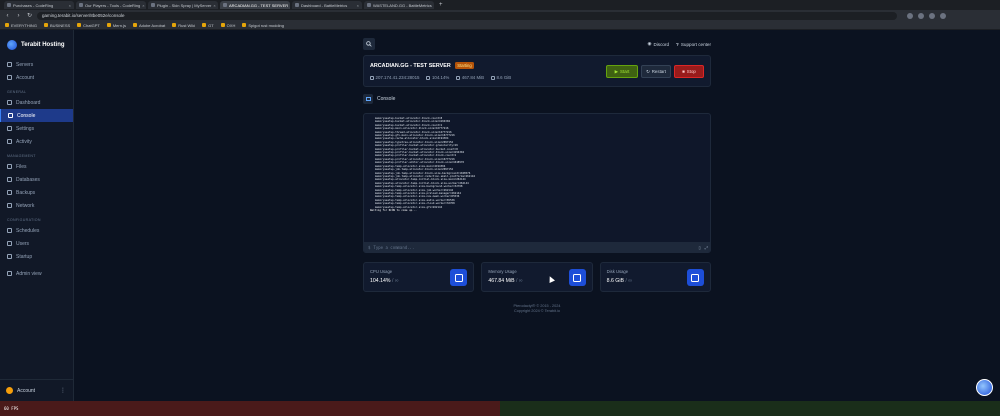 The width and height of the screenshot is (1000, 416). I want to click on console-controls: ▯ ⤢, so click(703, 247).